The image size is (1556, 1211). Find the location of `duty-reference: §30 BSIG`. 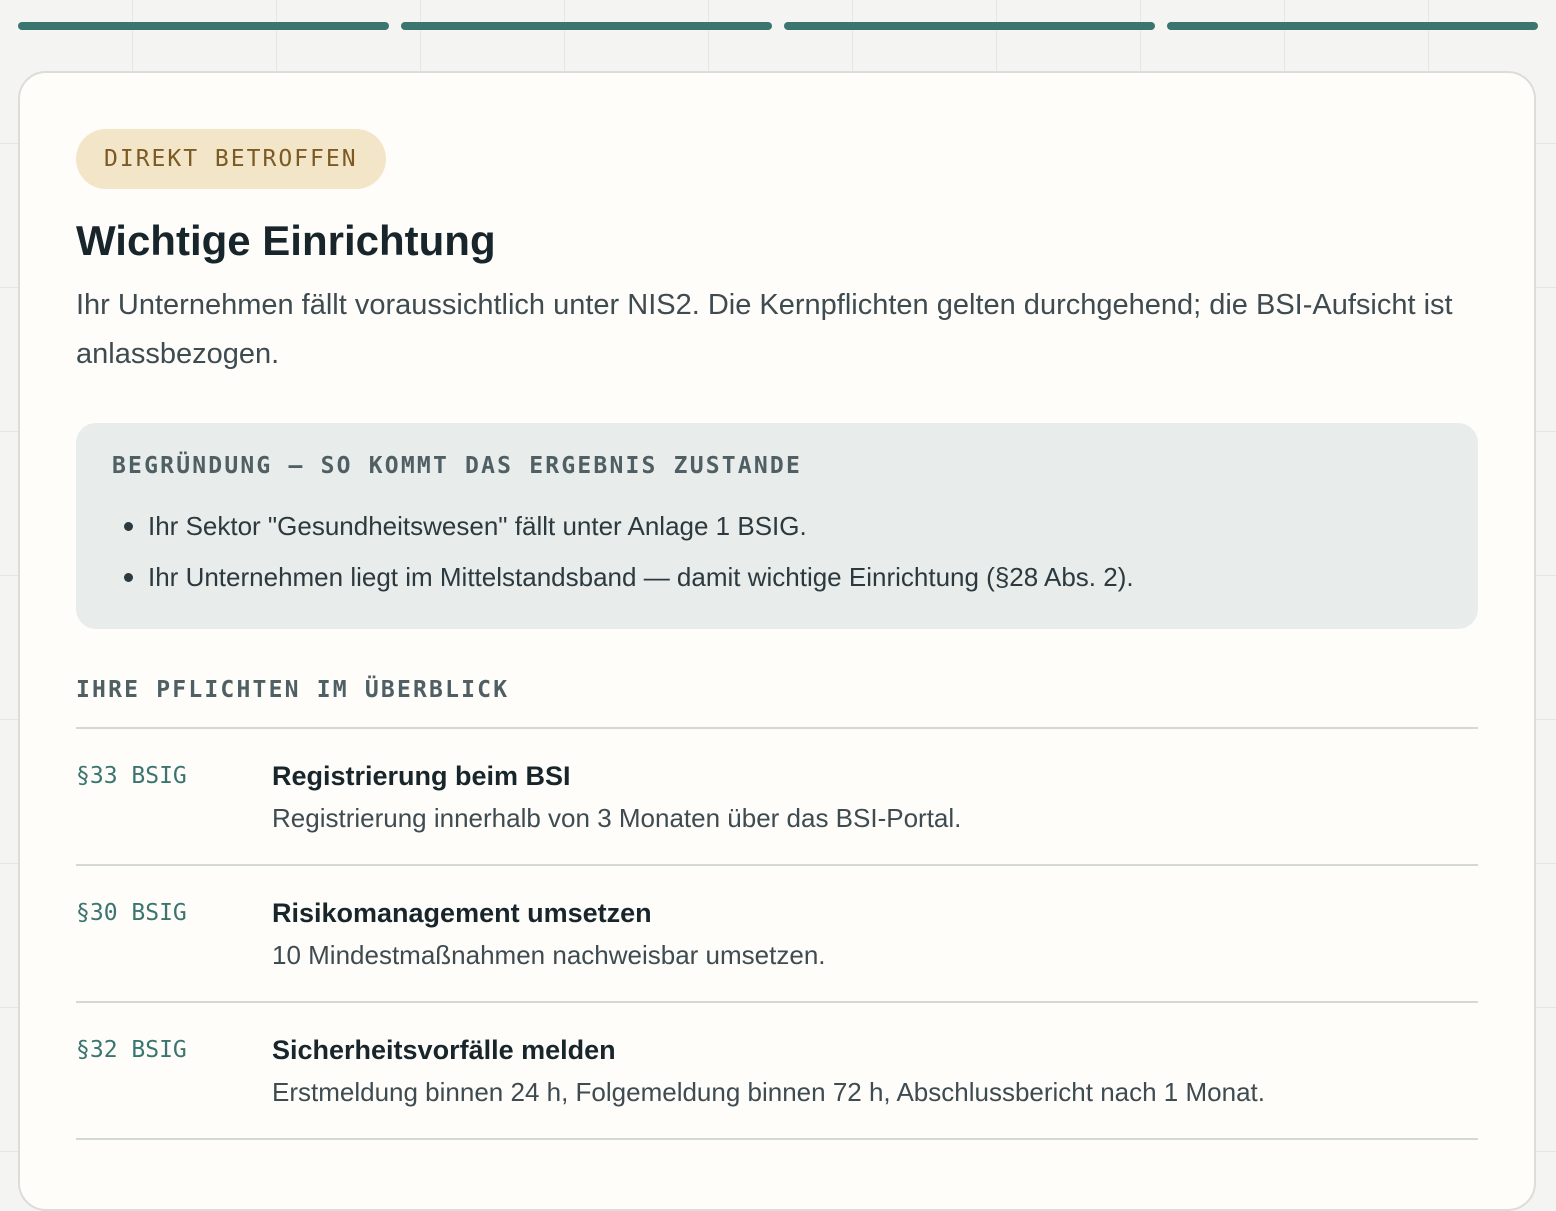

duty-reference: §30 BSIG is located at coordinates (131, 913).